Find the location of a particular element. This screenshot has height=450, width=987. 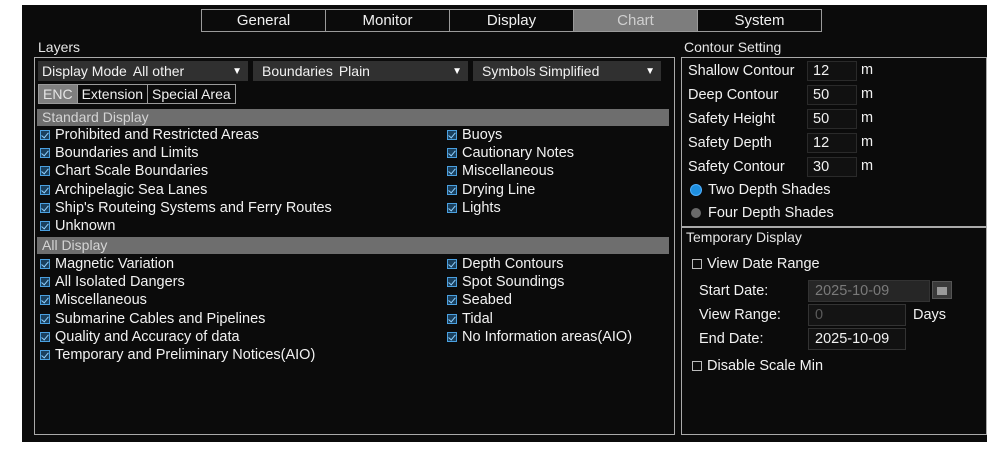

end-date-label: End Date: is located at coordinates (731, 339).